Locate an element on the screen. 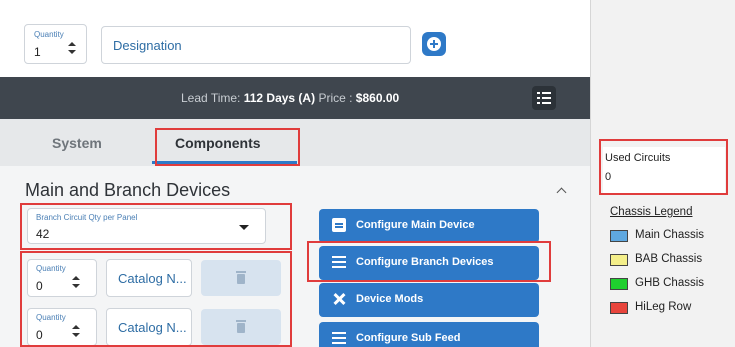  summary-list-button is located at coordinates (544, 98).